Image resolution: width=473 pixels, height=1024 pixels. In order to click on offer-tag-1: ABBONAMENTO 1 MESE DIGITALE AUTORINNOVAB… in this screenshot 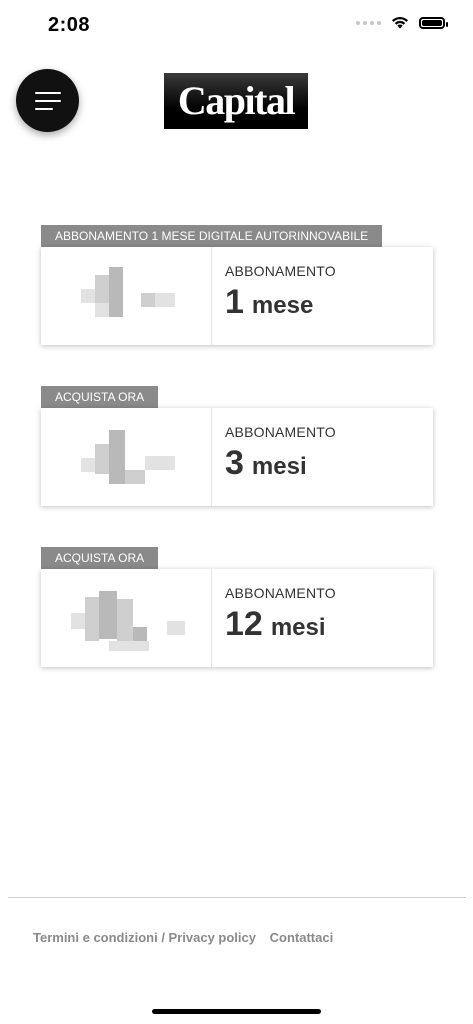, I will do `click(212, 236)`.